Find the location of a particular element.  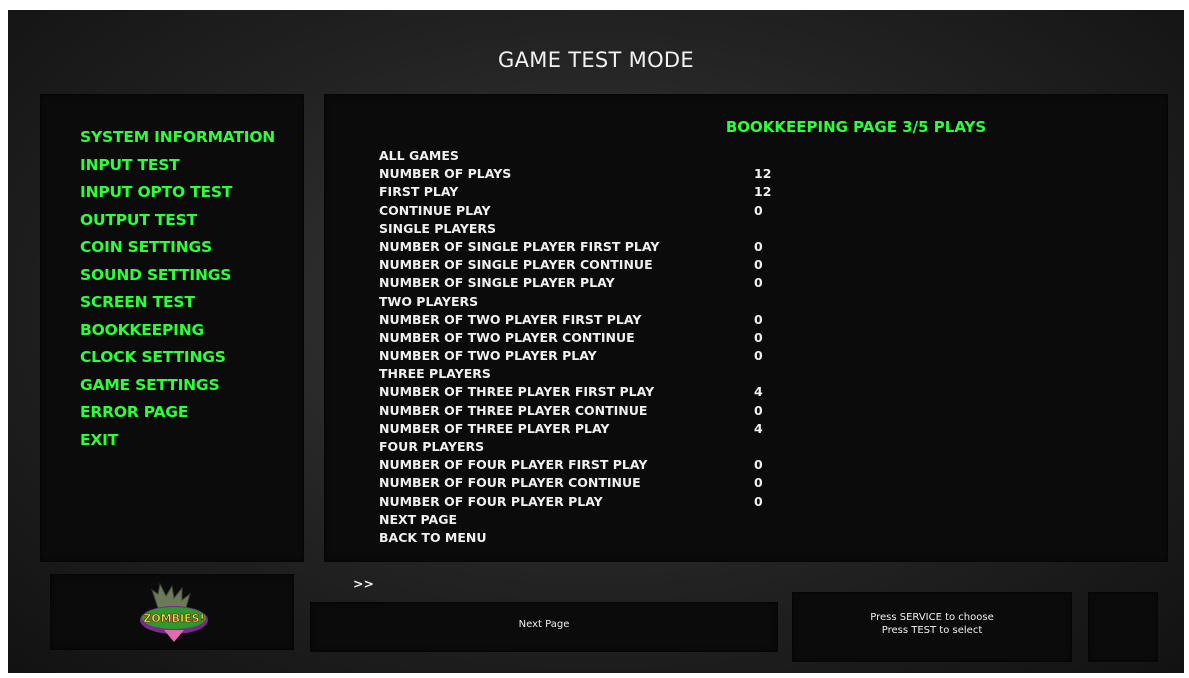

menu-item-screen-test: SCREEN TEST is located at coordinates (177, 303).